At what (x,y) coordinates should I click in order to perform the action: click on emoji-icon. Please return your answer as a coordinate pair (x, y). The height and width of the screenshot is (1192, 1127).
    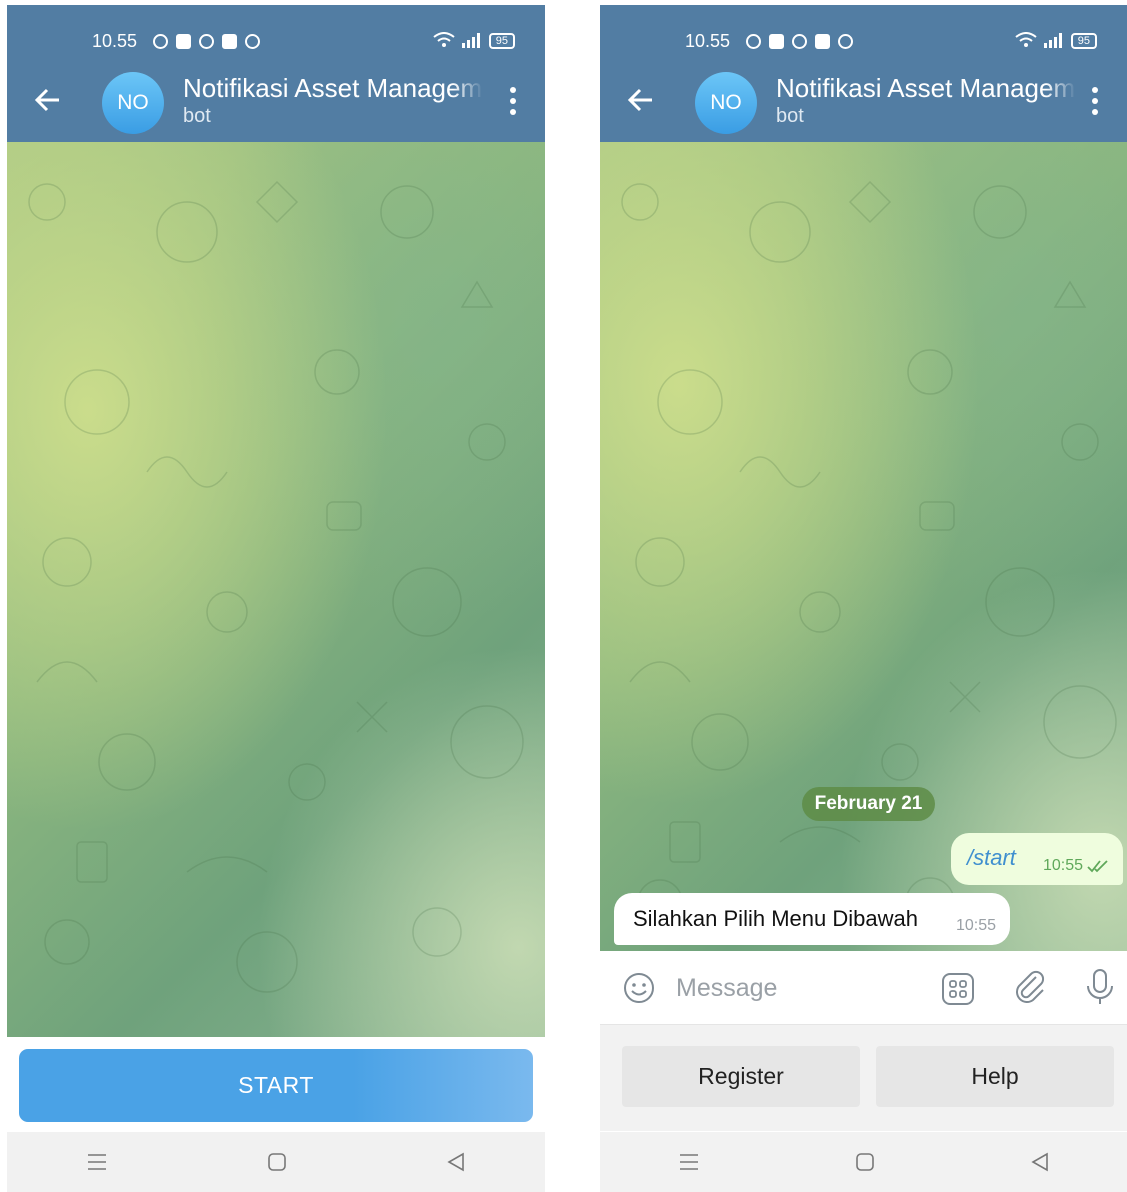
    Looking at the image, I should click on (639, 988).